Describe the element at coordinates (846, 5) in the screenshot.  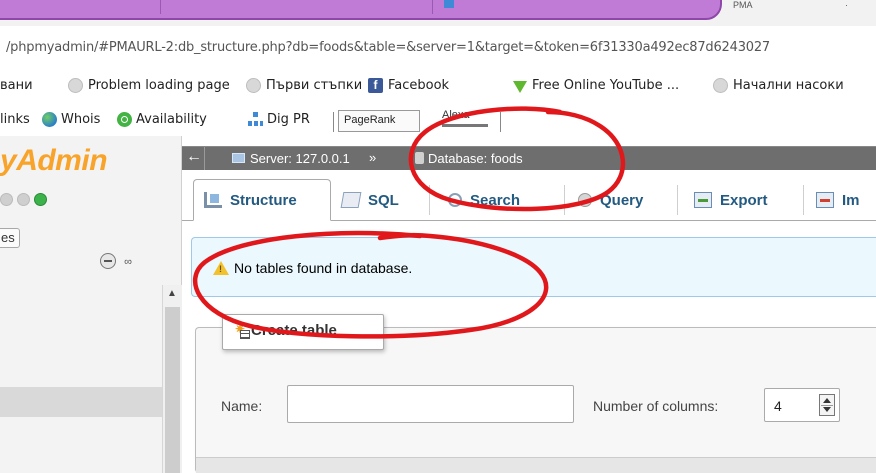
I see `tab-close-icon: ·` at that location.